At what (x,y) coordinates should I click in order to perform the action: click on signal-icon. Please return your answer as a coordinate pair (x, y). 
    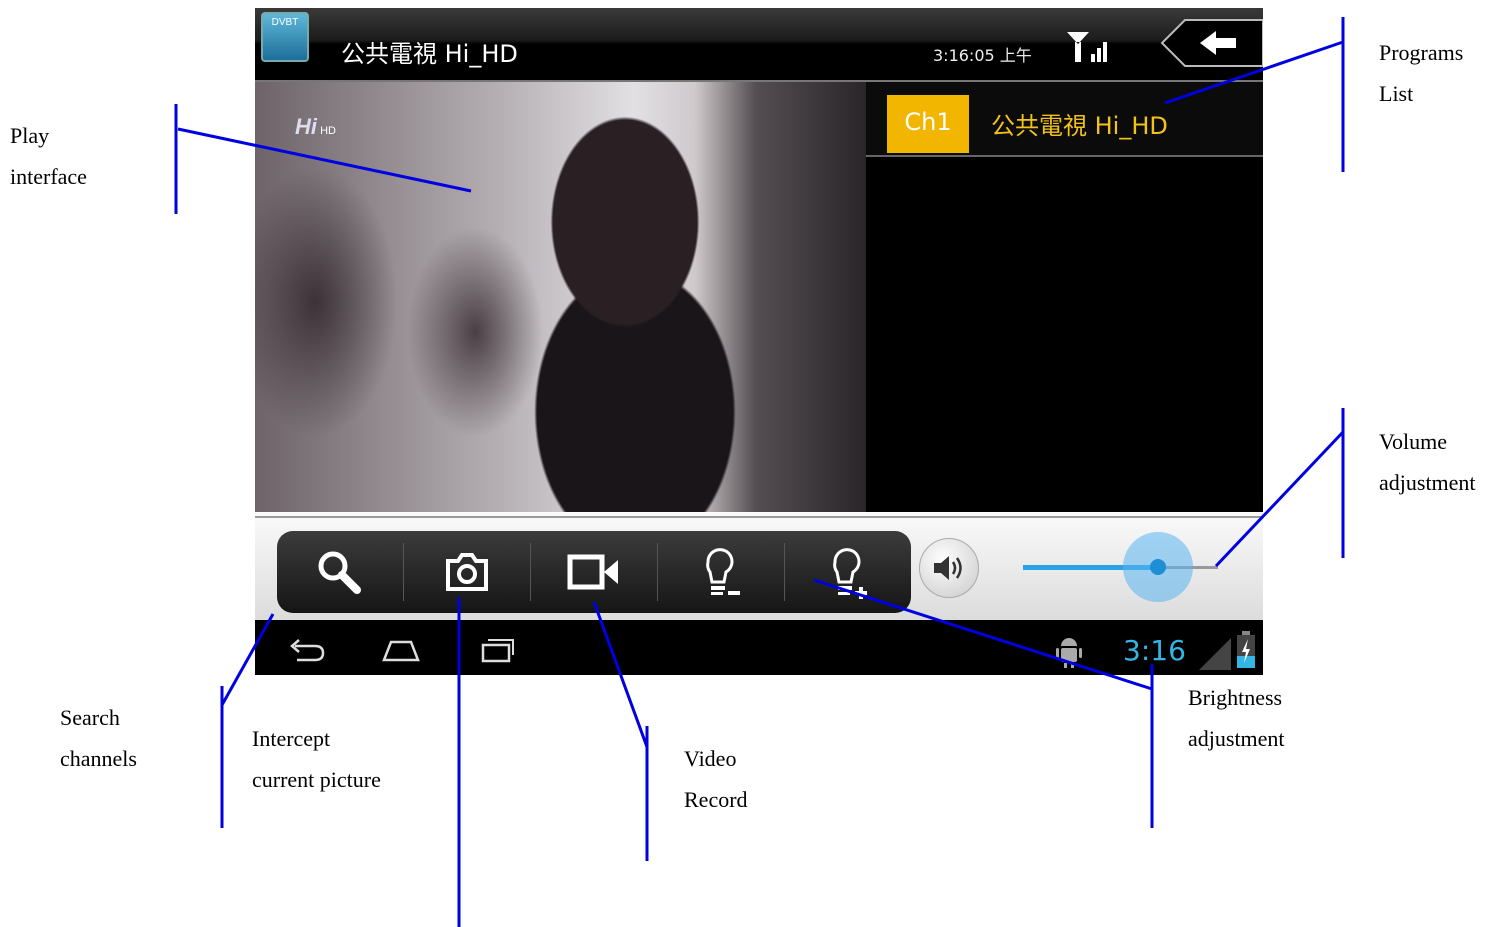
    Looking at the image, I should click on (1087, 47).